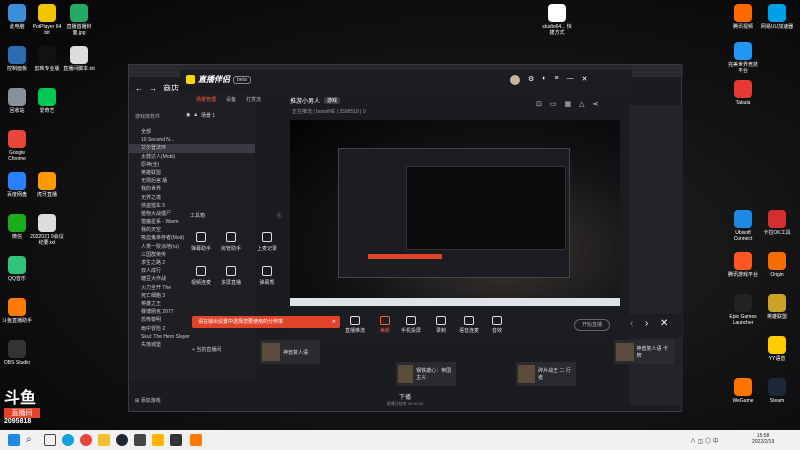 This screenshot has height=450, width=800. Describe the element at coordinates (546, 374) in the screenshot. I see `game-card: 碎片战王 二 行者` at that location.